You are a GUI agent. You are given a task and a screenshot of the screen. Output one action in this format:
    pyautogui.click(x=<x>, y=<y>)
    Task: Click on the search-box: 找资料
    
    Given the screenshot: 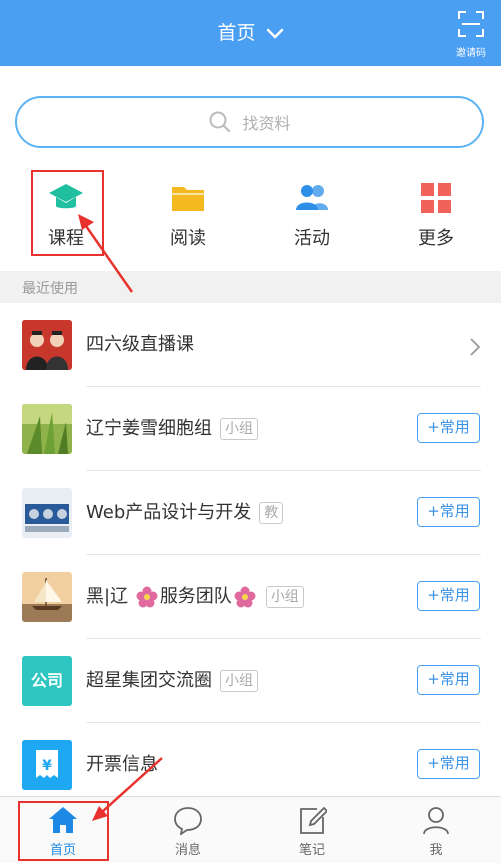 What is the action you would take?
    pyautogui.click(x=249, y=122)
    